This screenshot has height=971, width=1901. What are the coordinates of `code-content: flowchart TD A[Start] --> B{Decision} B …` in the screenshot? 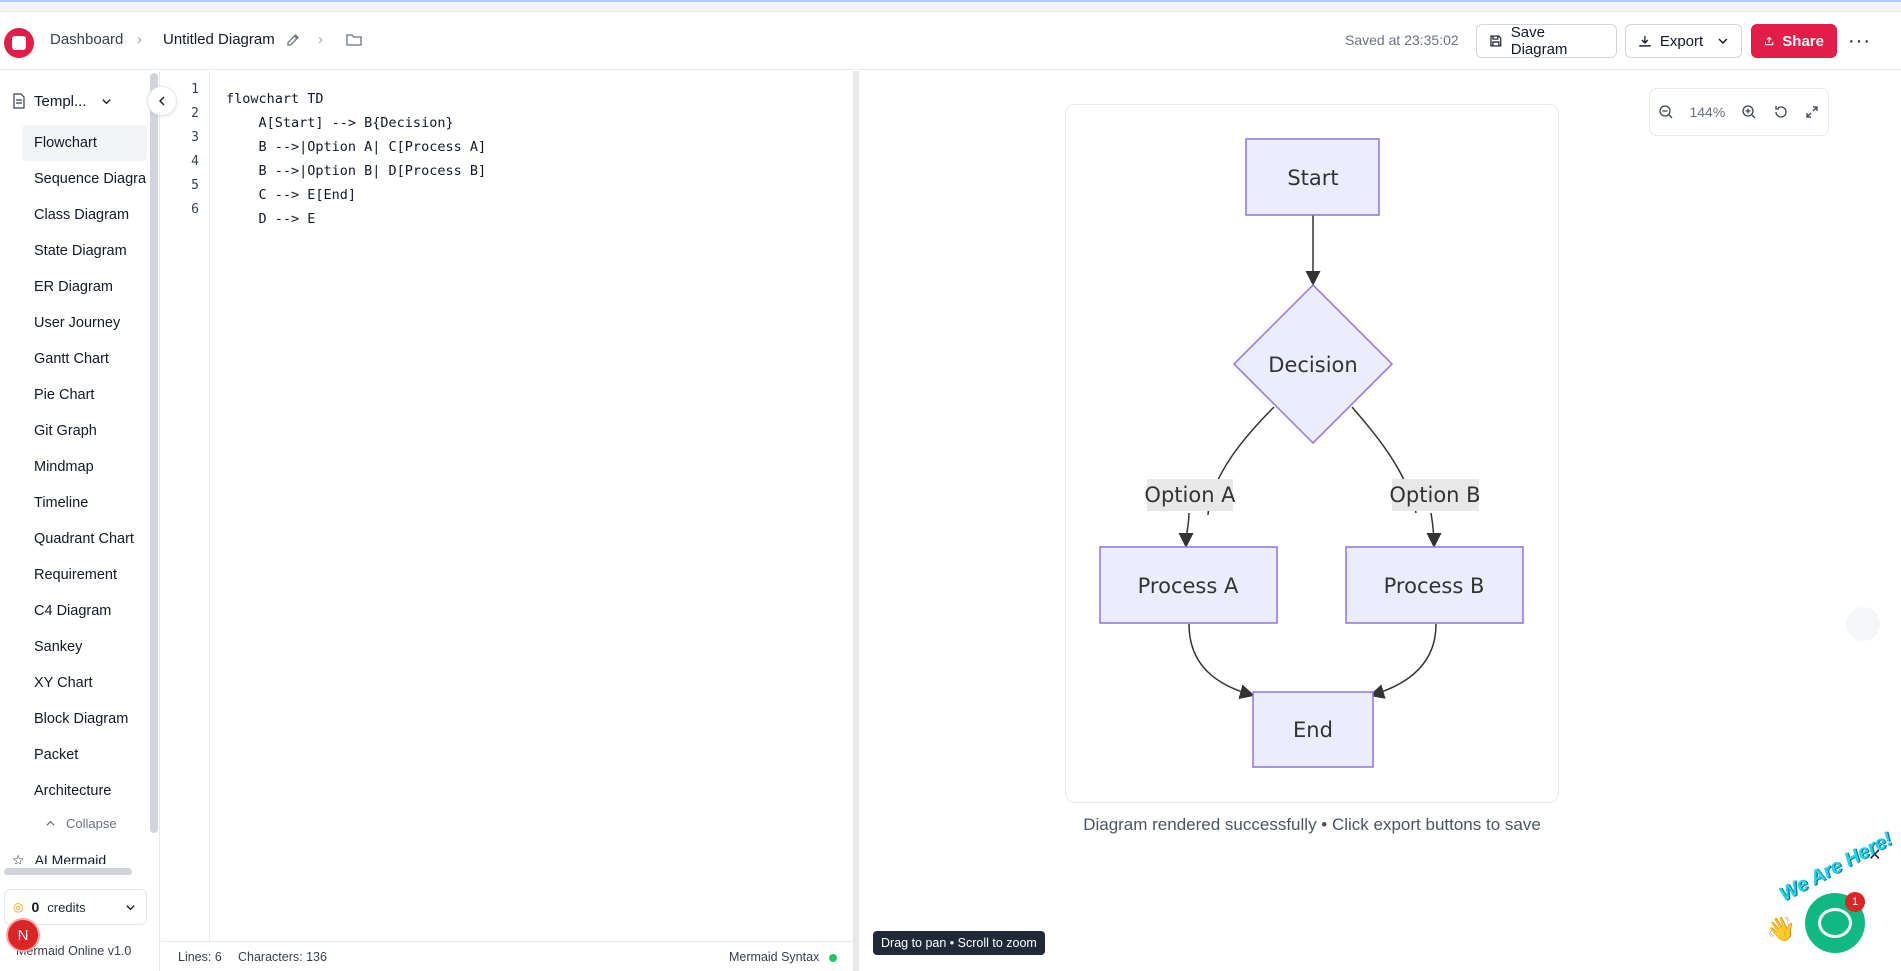 It's located at (356, 159).